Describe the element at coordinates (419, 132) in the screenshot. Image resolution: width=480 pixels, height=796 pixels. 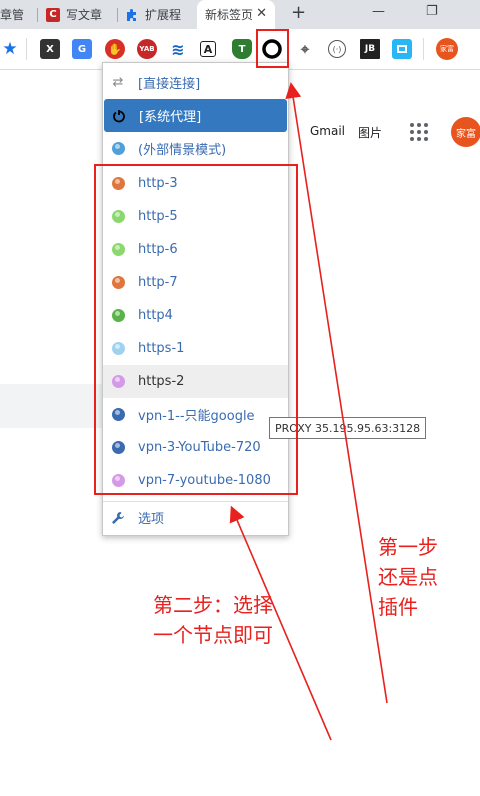
I see `apps-grid-icon` at that location.